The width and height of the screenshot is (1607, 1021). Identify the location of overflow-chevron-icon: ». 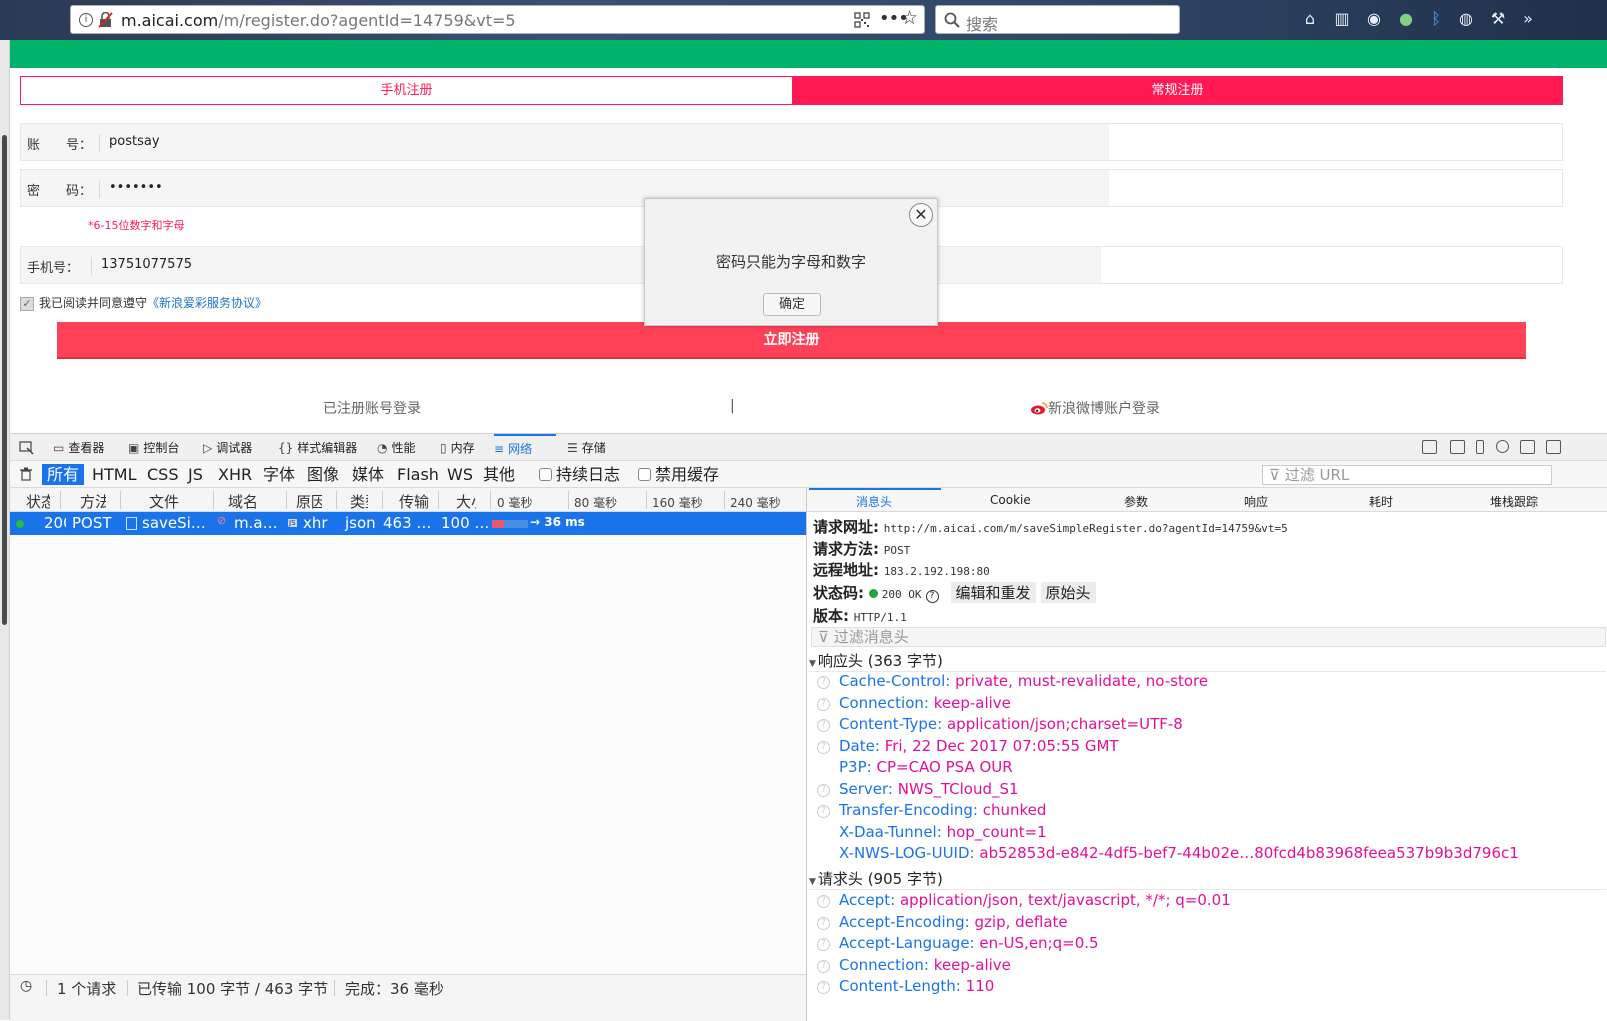
(1528, 19).